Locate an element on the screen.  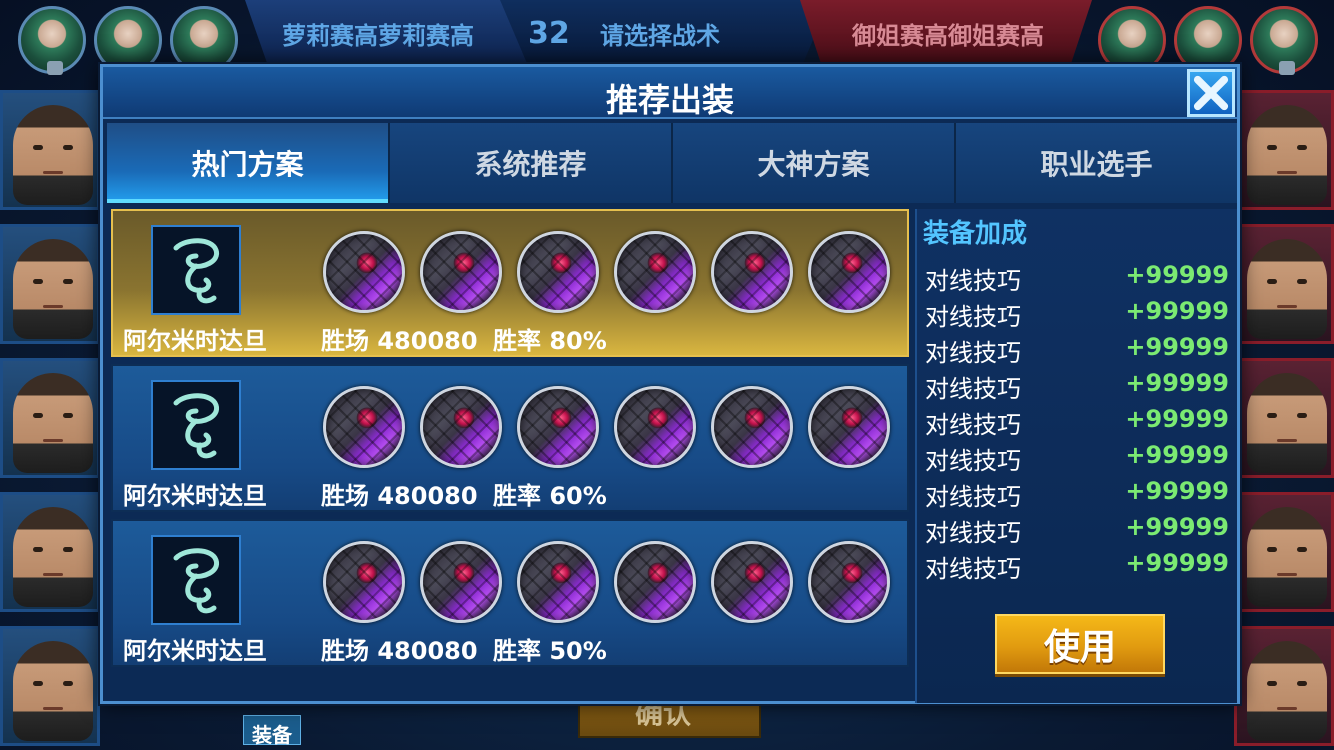
tab-pro-player: 职业选手 is located at coordinates (1096, 163).